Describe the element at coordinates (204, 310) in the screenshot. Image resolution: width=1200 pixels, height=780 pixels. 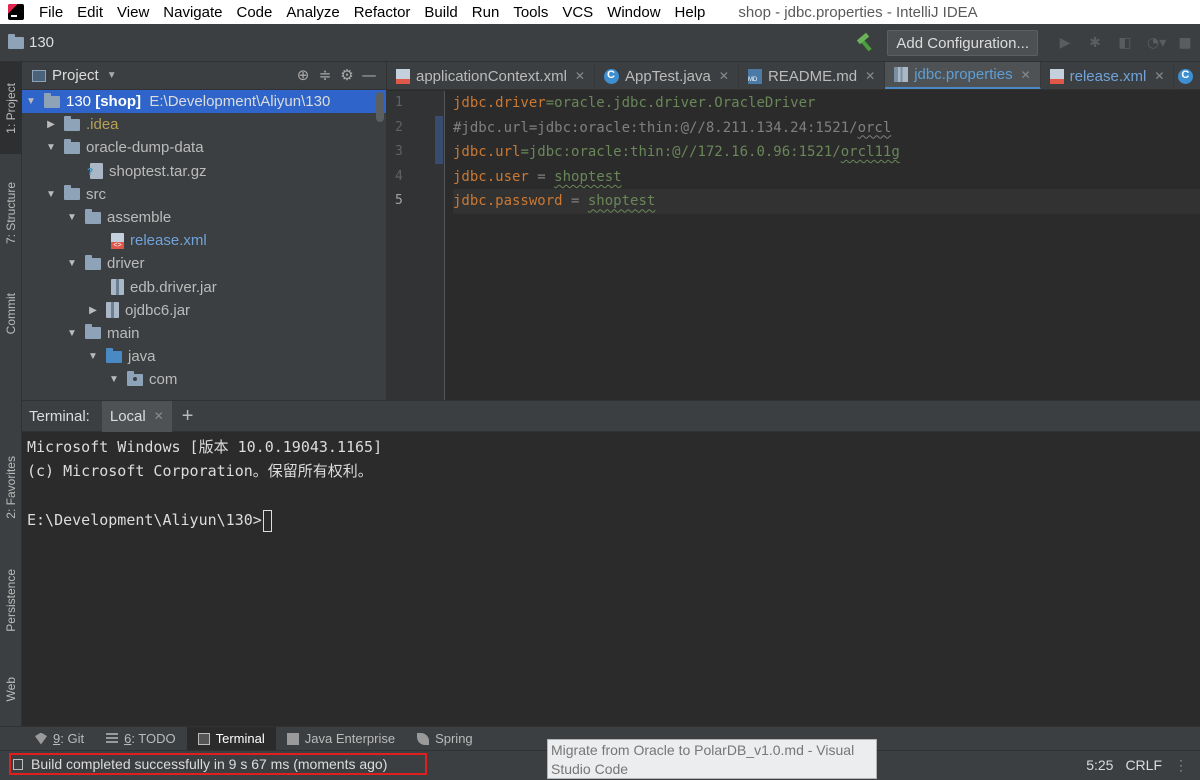
I see `tree-node-ojdbc6-jar: ▶ ojdbc6.jar` at that location.